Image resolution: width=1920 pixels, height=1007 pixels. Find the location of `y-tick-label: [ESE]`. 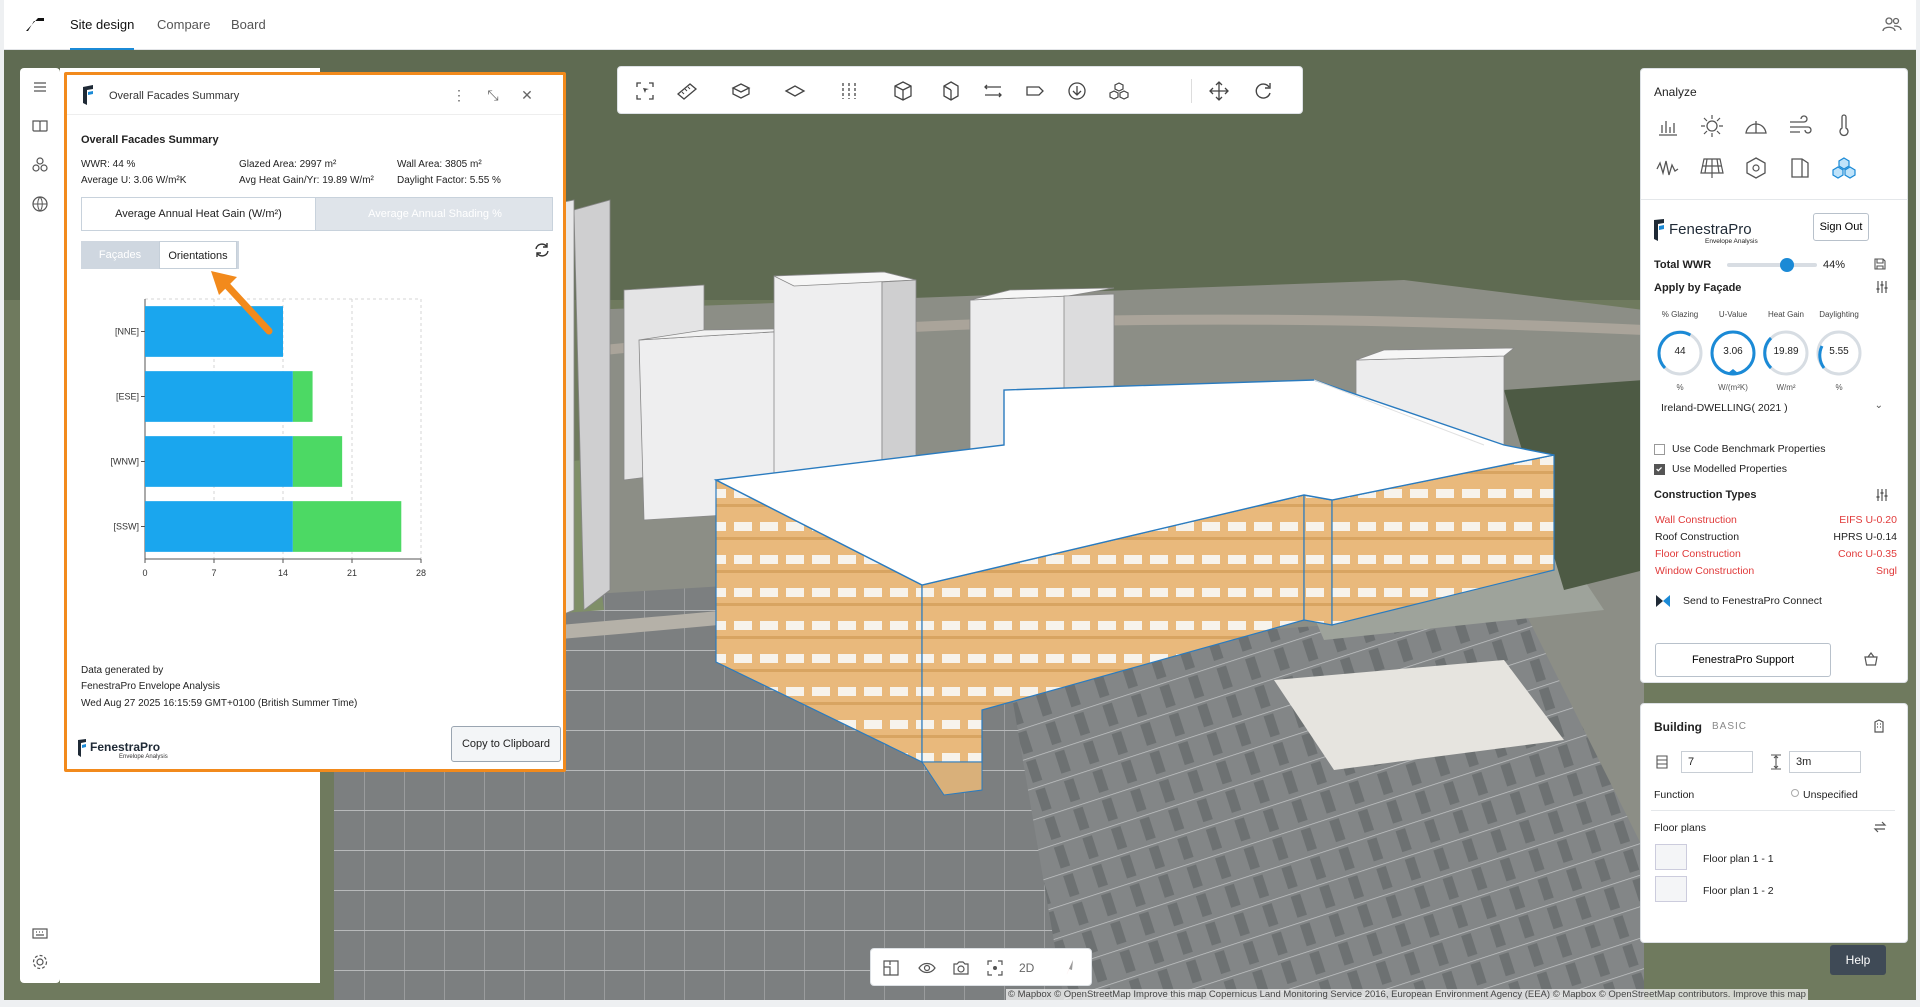

y-tick-label: [ESE] is located at coordinates (127, 397).